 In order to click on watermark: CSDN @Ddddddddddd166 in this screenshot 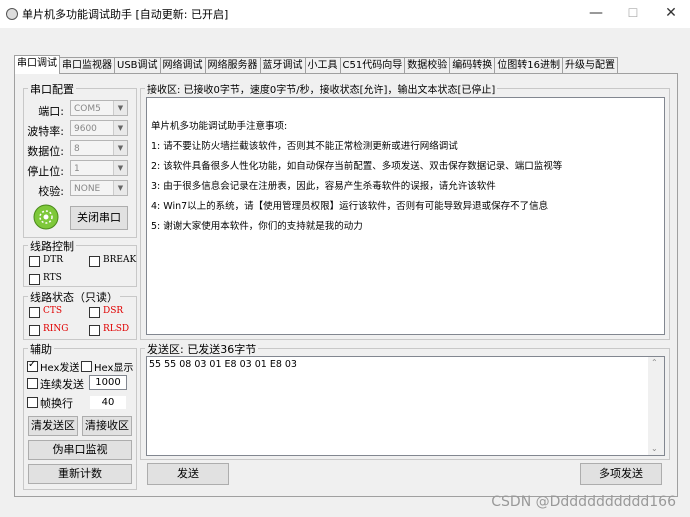, I will do `click(583, 502)`.